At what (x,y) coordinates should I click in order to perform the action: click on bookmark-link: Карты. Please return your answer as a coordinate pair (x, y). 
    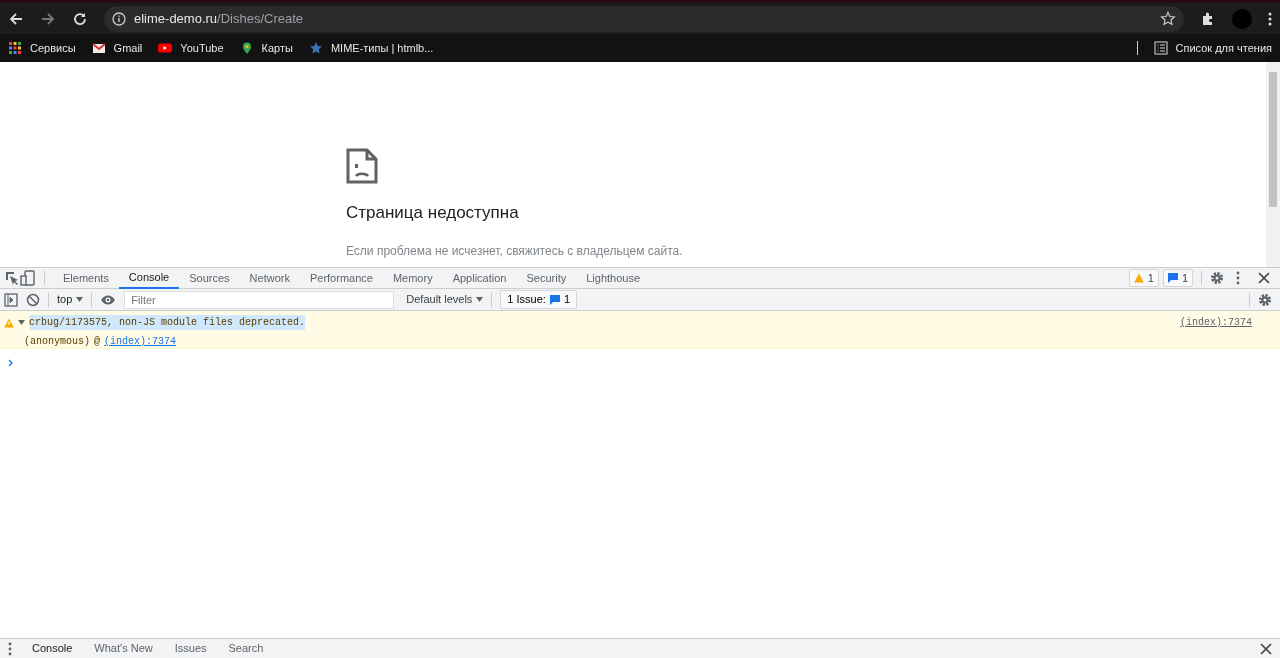
    Looking at the image, I should click on (266, 48).